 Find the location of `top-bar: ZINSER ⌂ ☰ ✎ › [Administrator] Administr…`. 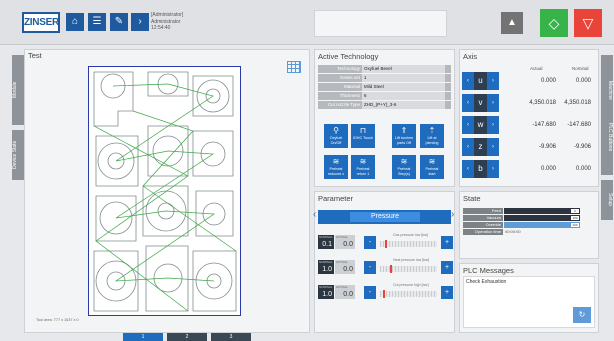

top-bar: ZINSER ⌂ ☰ ✎ › [Administrator] Administr… is located at coordinates (307, 22).